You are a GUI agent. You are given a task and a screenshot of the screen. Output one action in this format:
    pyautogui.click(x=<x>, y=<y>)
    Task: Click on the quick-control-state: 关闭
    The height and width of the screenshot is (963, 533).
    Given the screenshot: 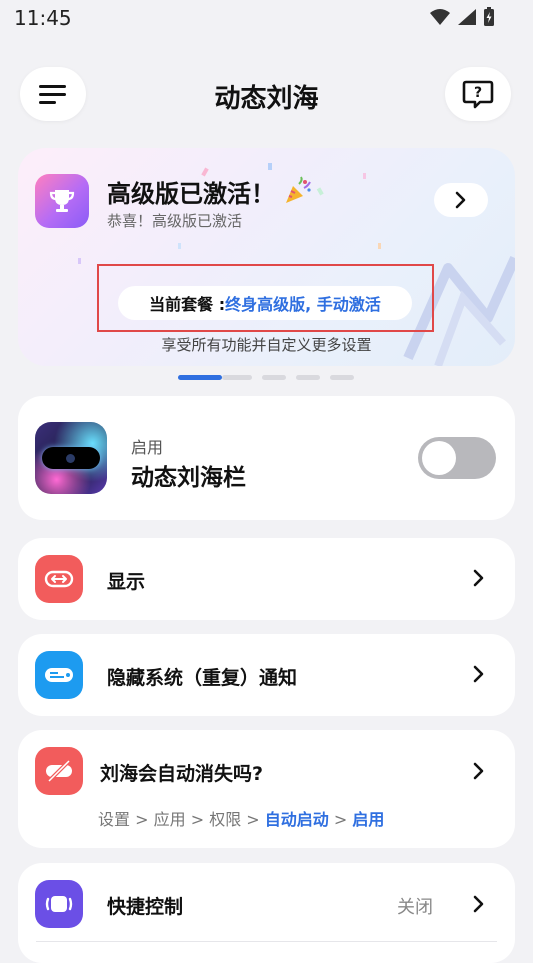 What is the action you would take?
    pyautogui.click(x=415, y=907)
    